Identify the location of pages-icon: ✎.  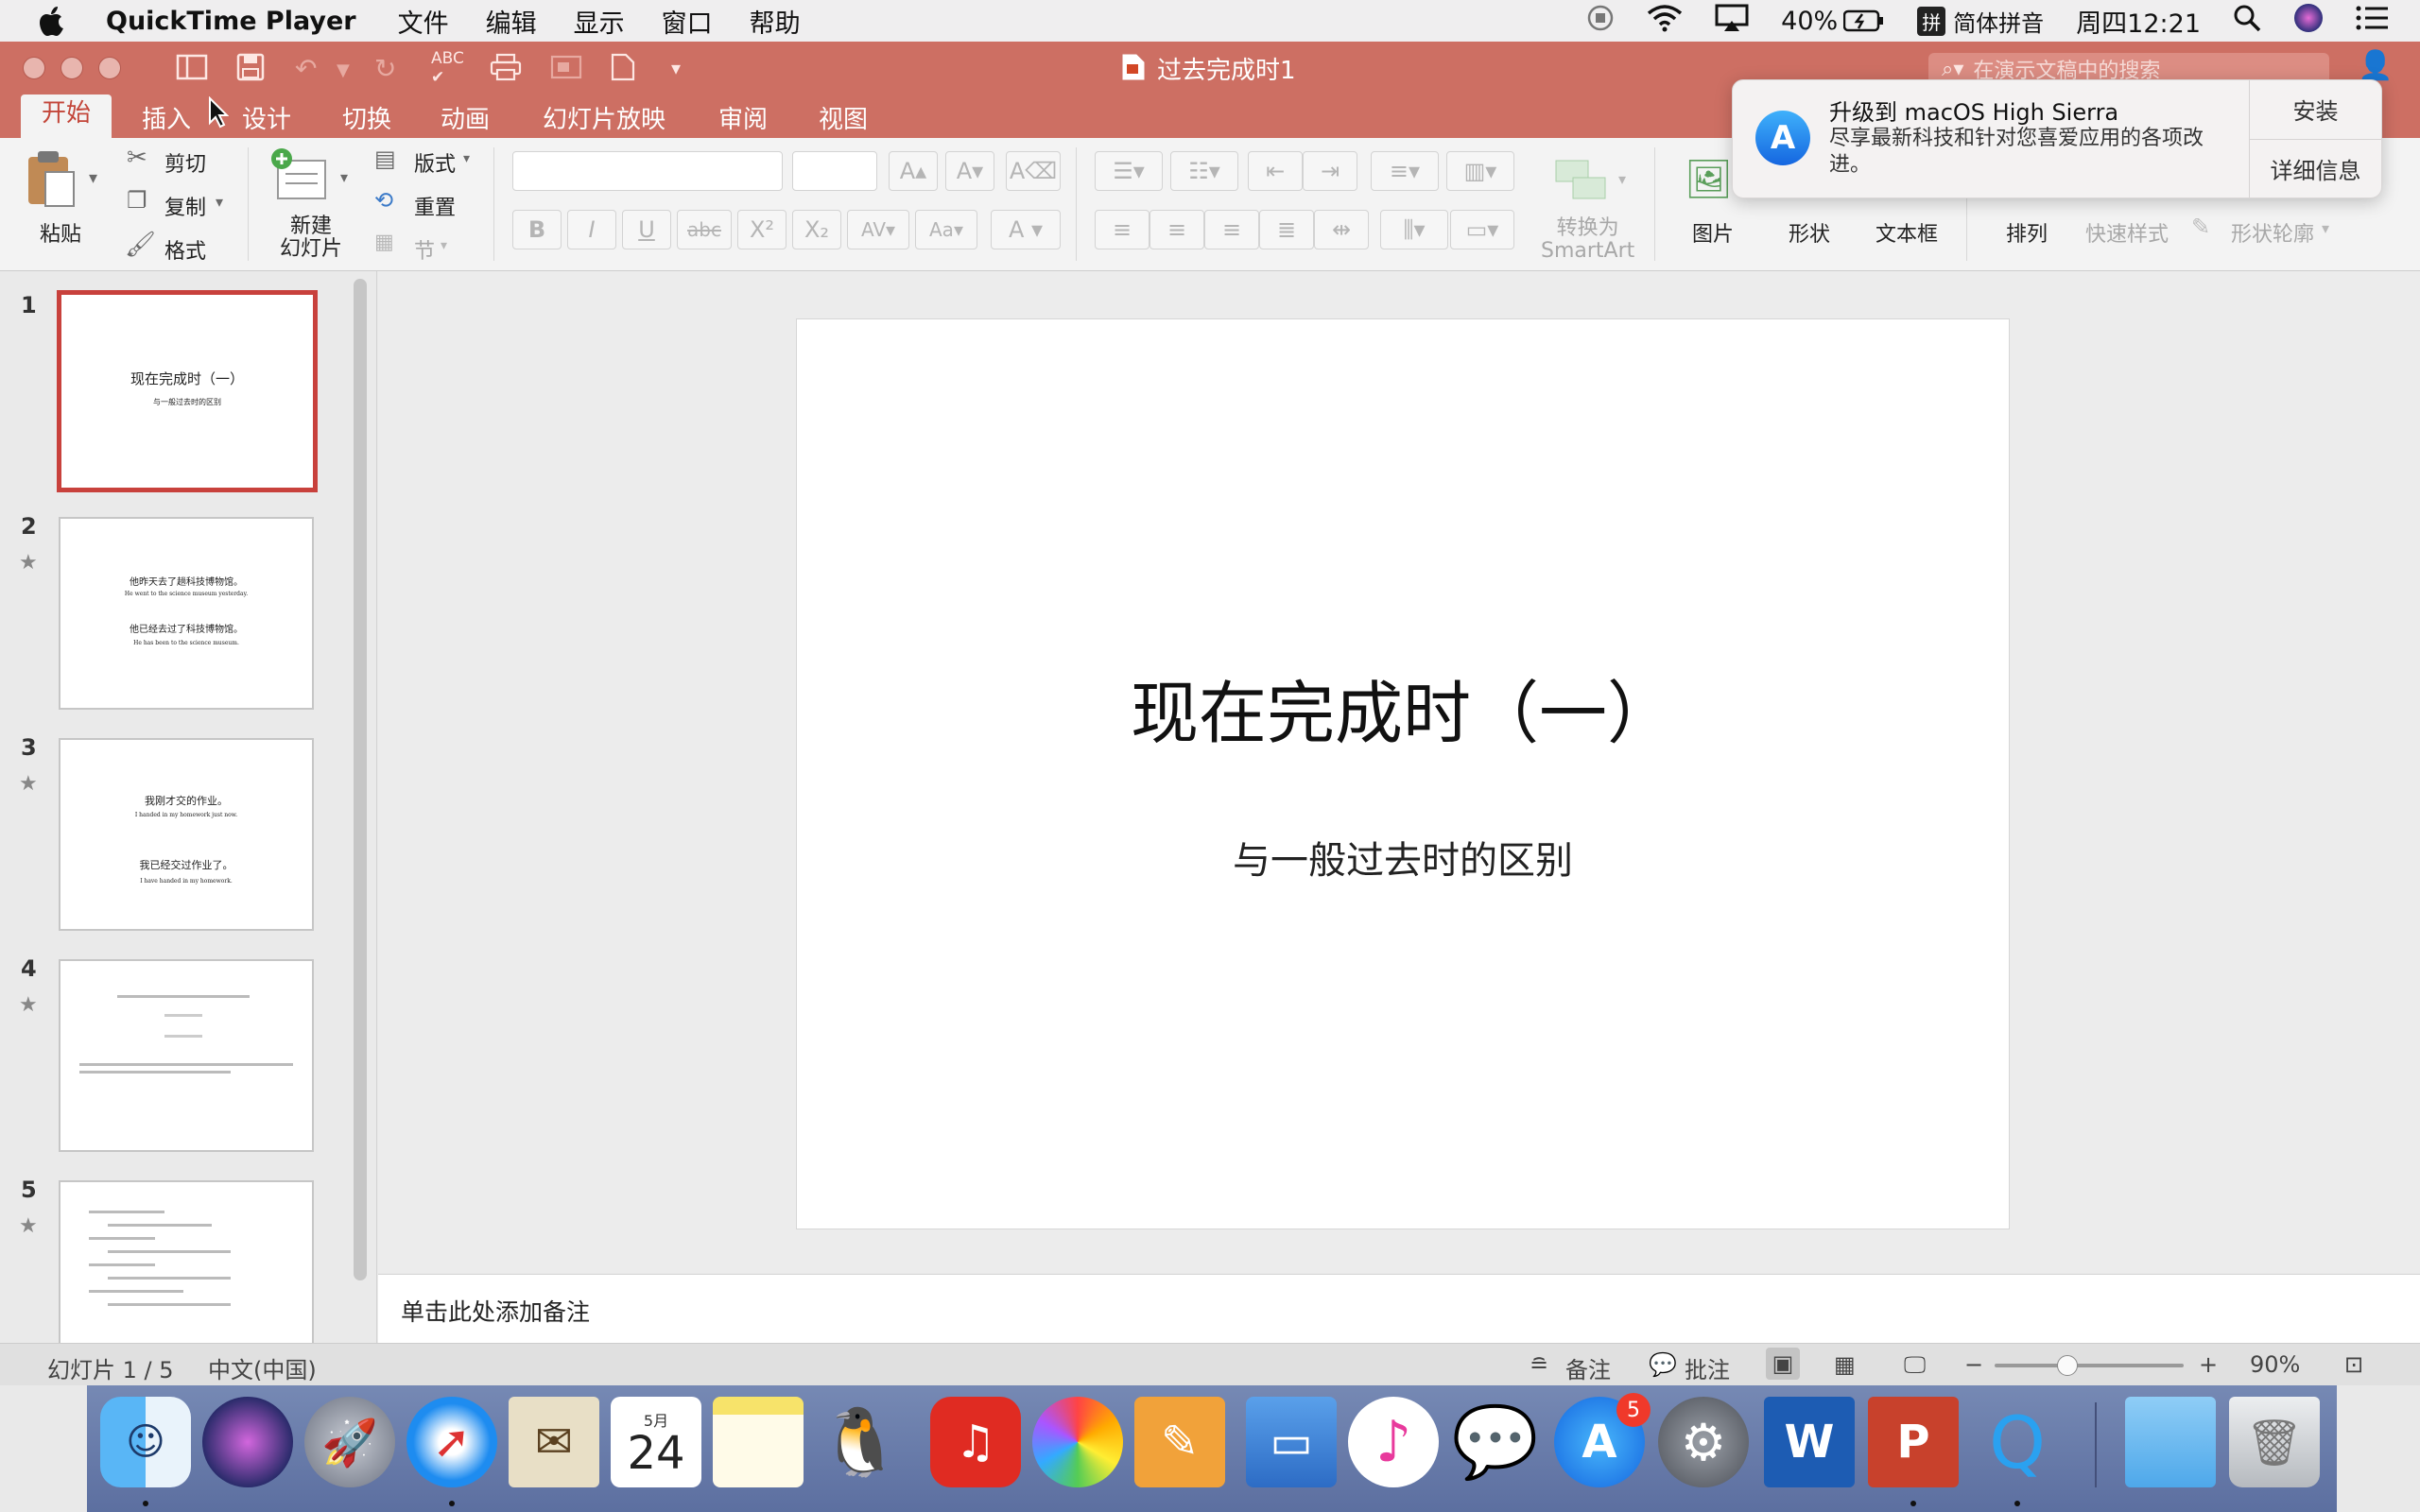
(1179, 1442).